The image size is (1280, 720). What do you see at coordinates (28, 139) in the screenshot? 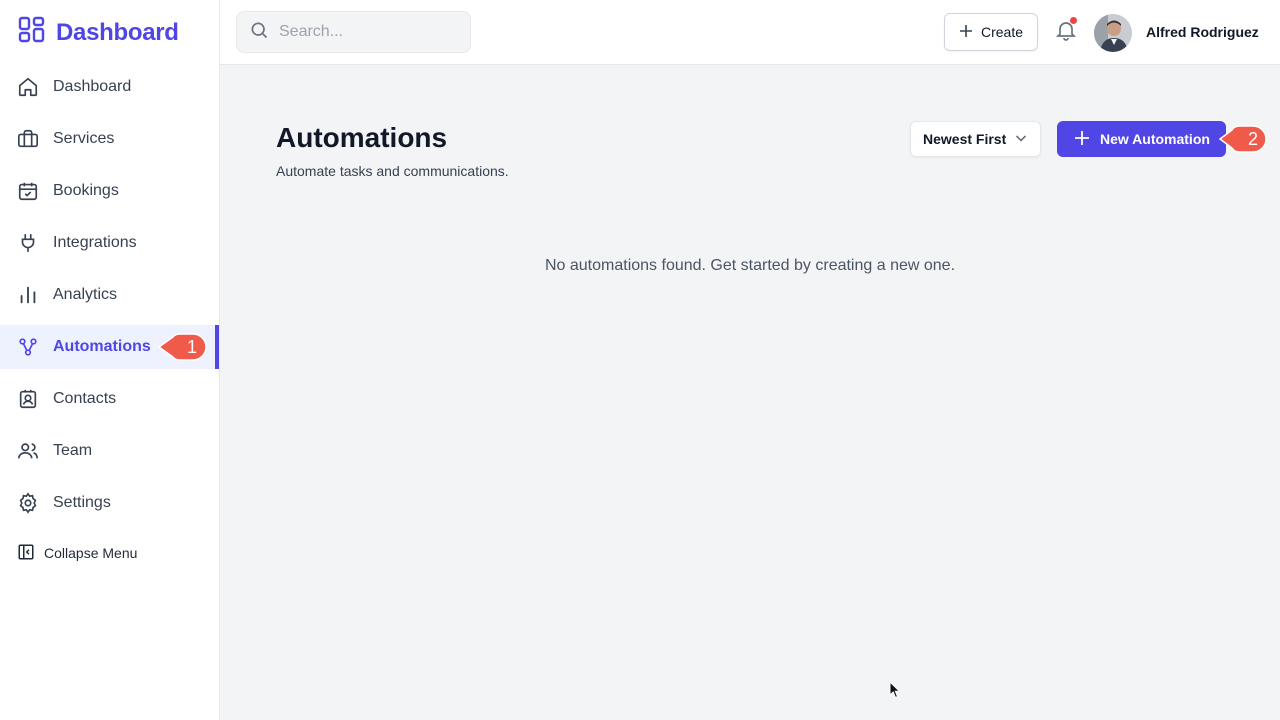
I see `briefcase-icon` at bounding box center [28, 139].